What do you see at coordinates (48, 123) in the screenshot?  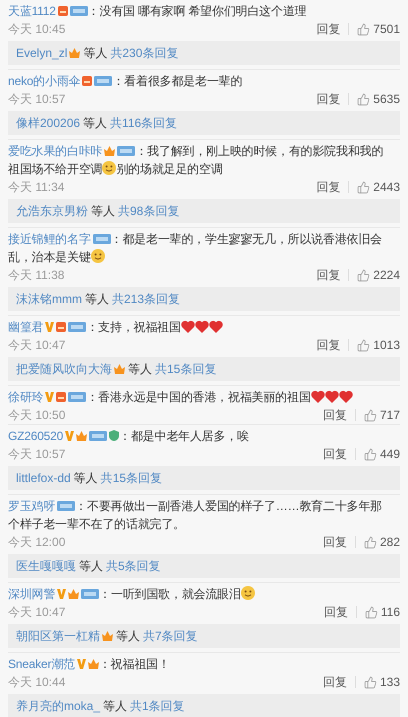 I see `replier-name: 像样200206` at bounding box center [48, 123].